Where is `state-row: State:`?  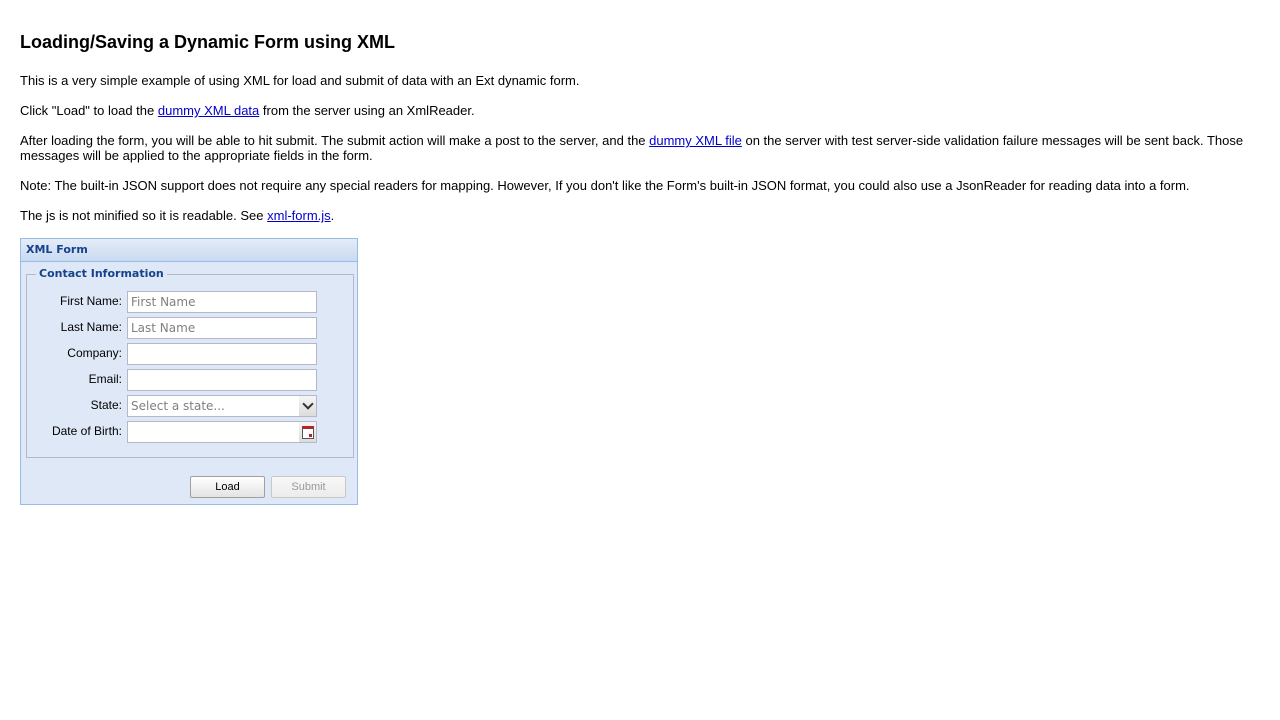 state-row: State: is located at coordinates (187, 406).